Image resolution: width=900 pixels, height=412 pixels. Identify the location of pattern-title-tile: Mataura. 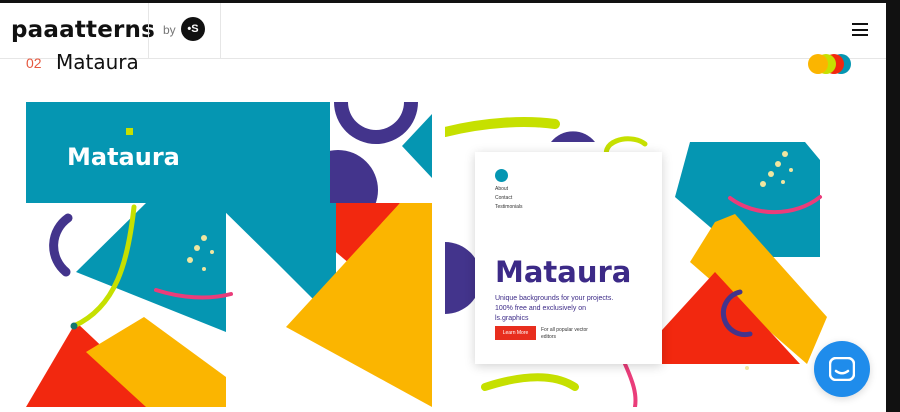
(178, 152).